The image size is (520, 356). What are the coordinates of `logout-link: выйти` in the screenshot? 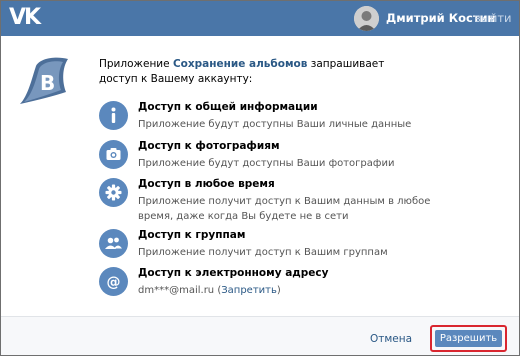 It's located at (493, 18).